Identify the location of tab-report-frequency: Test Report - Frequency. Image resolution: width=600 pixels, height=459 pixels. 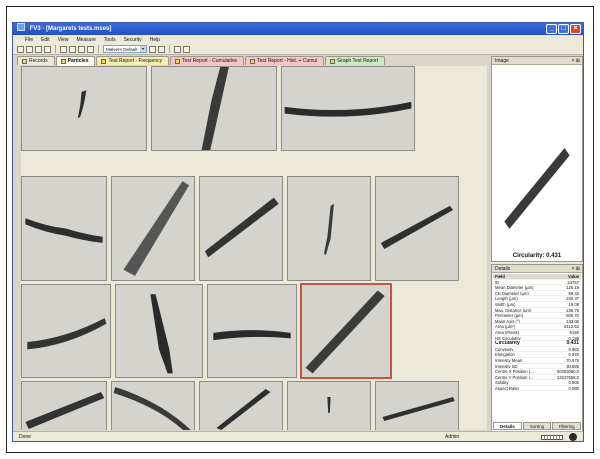
(133, 60).